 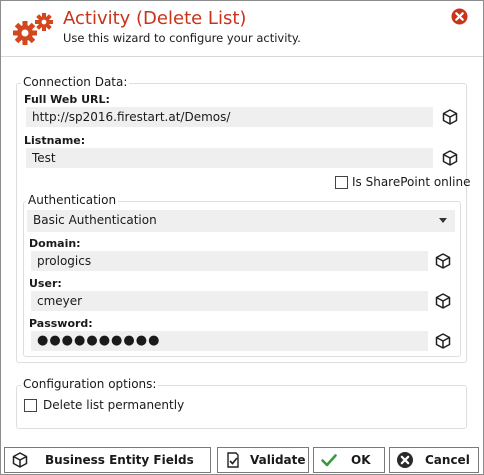 What do you see at coordinates (241, 221) in the screenshot?
I see `authentication-select: Basic Authentication` at bounding box center [241, 221].